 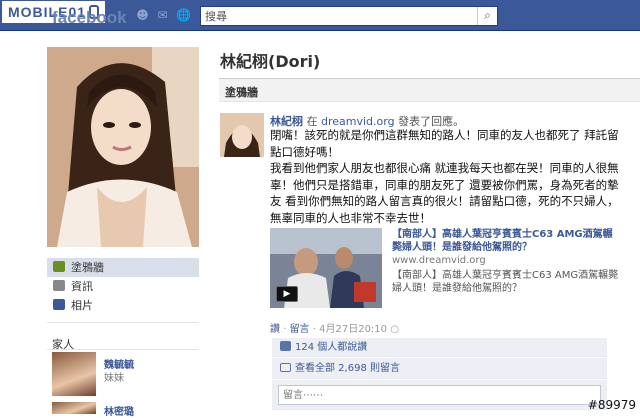 What do you see at coordinates (87, 267) in the screenshot?
I see `nav-item-label: 塗鴉牆` at bounding box center [87, 267].